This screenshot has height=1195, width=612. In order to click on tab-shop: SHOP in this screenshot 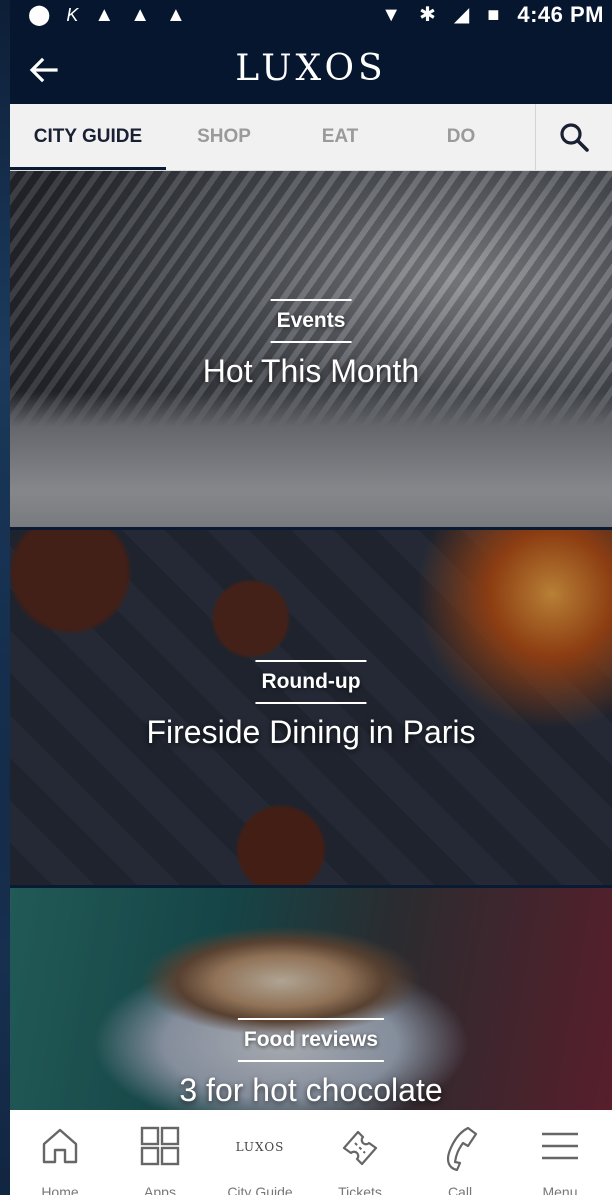, I will do `click(224, 137)`.